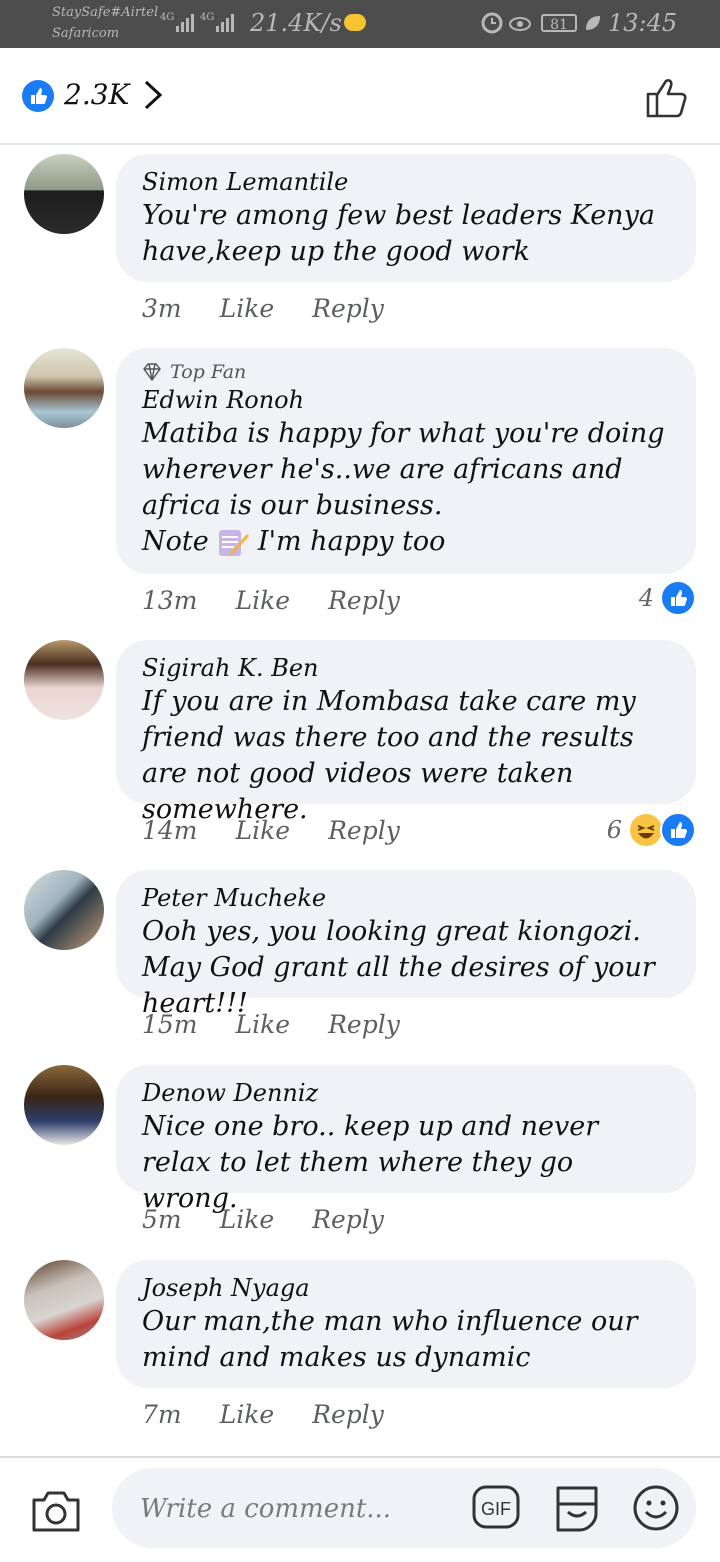 This screenshot has height=1562, width=720. What do you see at coordinates (105, 12) in the screenshot?
I see `carrier-name-1: StaySafe#Airtel` at bounding box center [105, 12].